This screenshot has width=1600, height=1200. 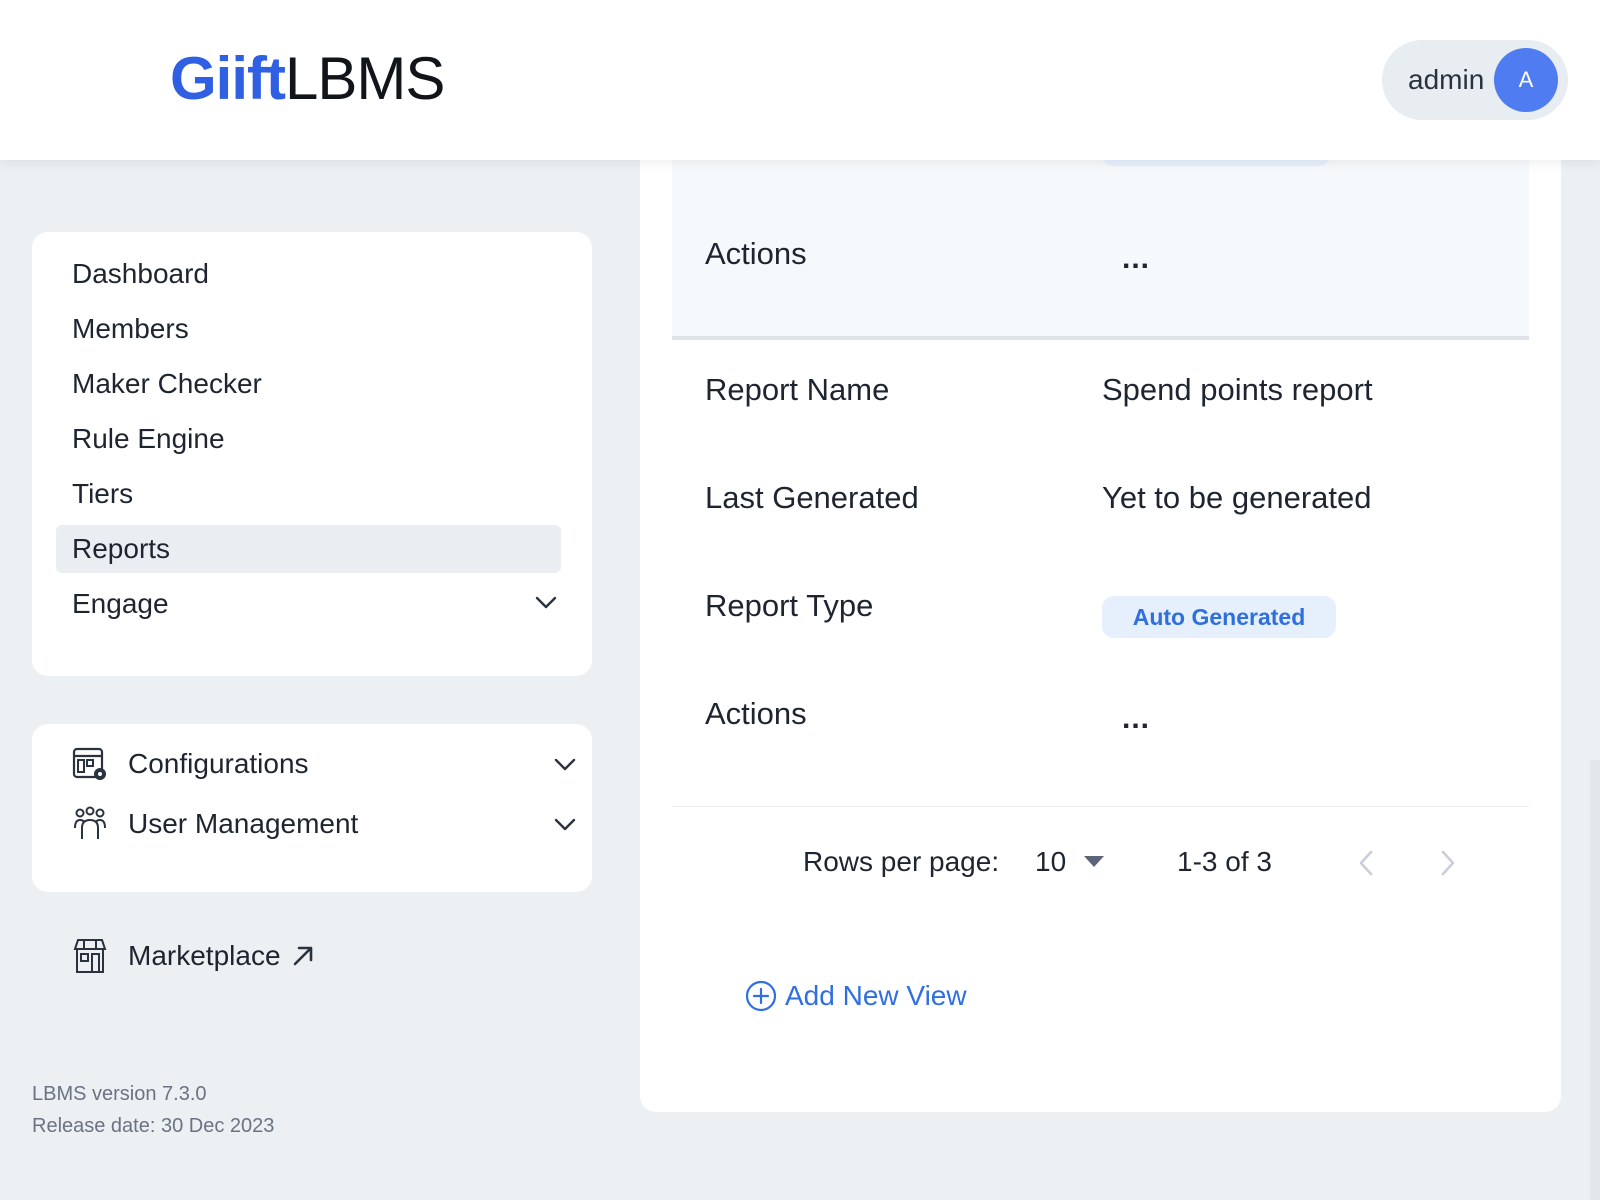 I want to click on release-date-text: Release date: 30 Dec 2023, so click(x=153, y=1126).